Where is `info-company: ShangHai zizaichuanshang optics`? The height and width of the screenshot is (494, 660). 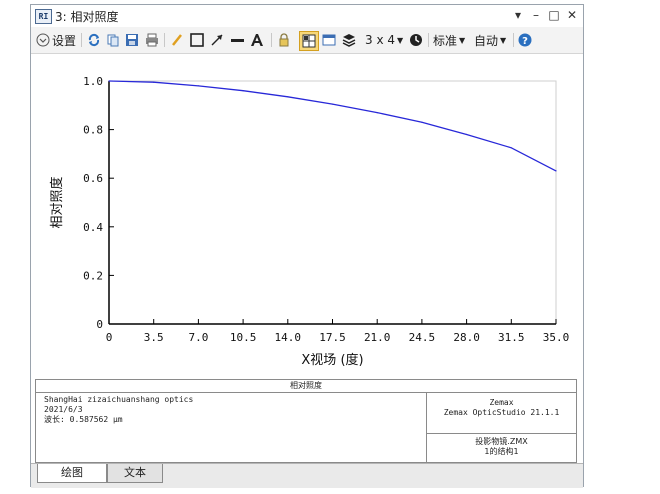 info-company: ShangHai zizaichuanshang optics is located at coordinates (119, 399).